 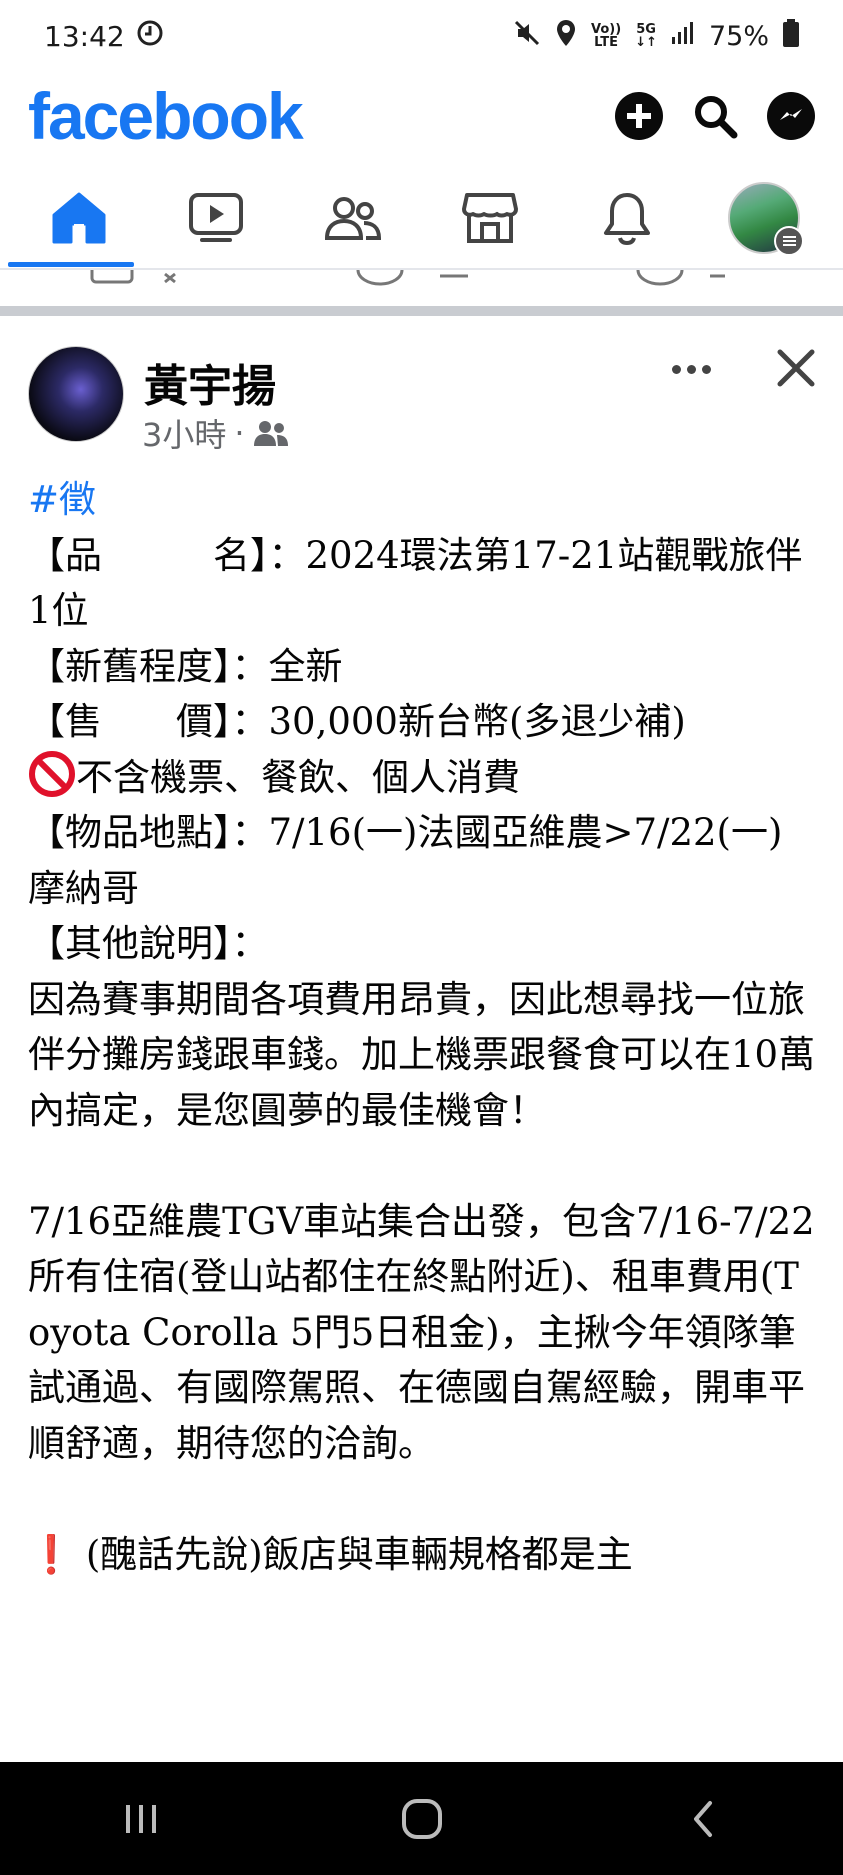 I want to click on tab-marketplace, so click(x=490, y=218).